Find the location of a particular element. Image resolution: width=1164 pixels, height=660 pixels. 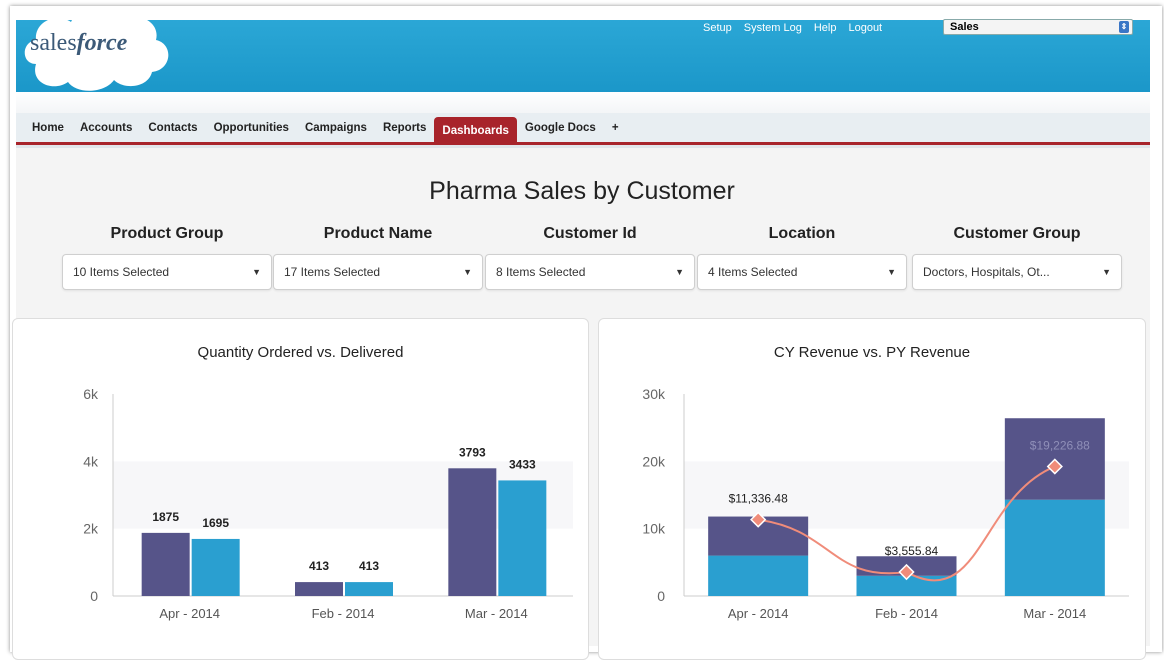

filter-product-group: Product Group 10 Items Selected ▼ is located at coordinates (167, 257).